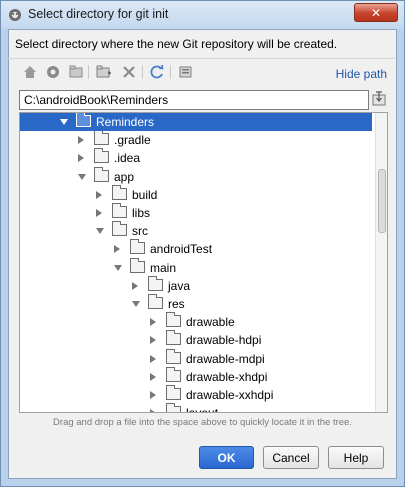  I want to click on tree-item: drawable-xhdpi, so click(196, 376).